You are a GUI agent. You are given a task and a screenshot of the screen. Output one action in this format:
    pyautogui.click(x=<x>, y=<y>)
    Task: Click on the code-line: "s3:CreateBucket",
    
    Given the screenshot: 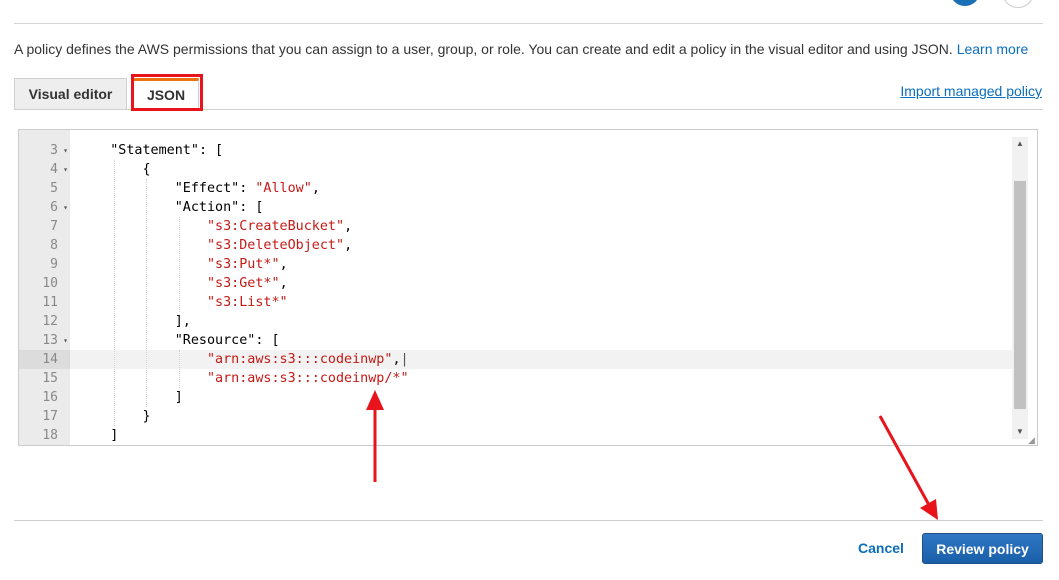 What is the action you would take?
    pyautogui.click(x=541, y=226)
    